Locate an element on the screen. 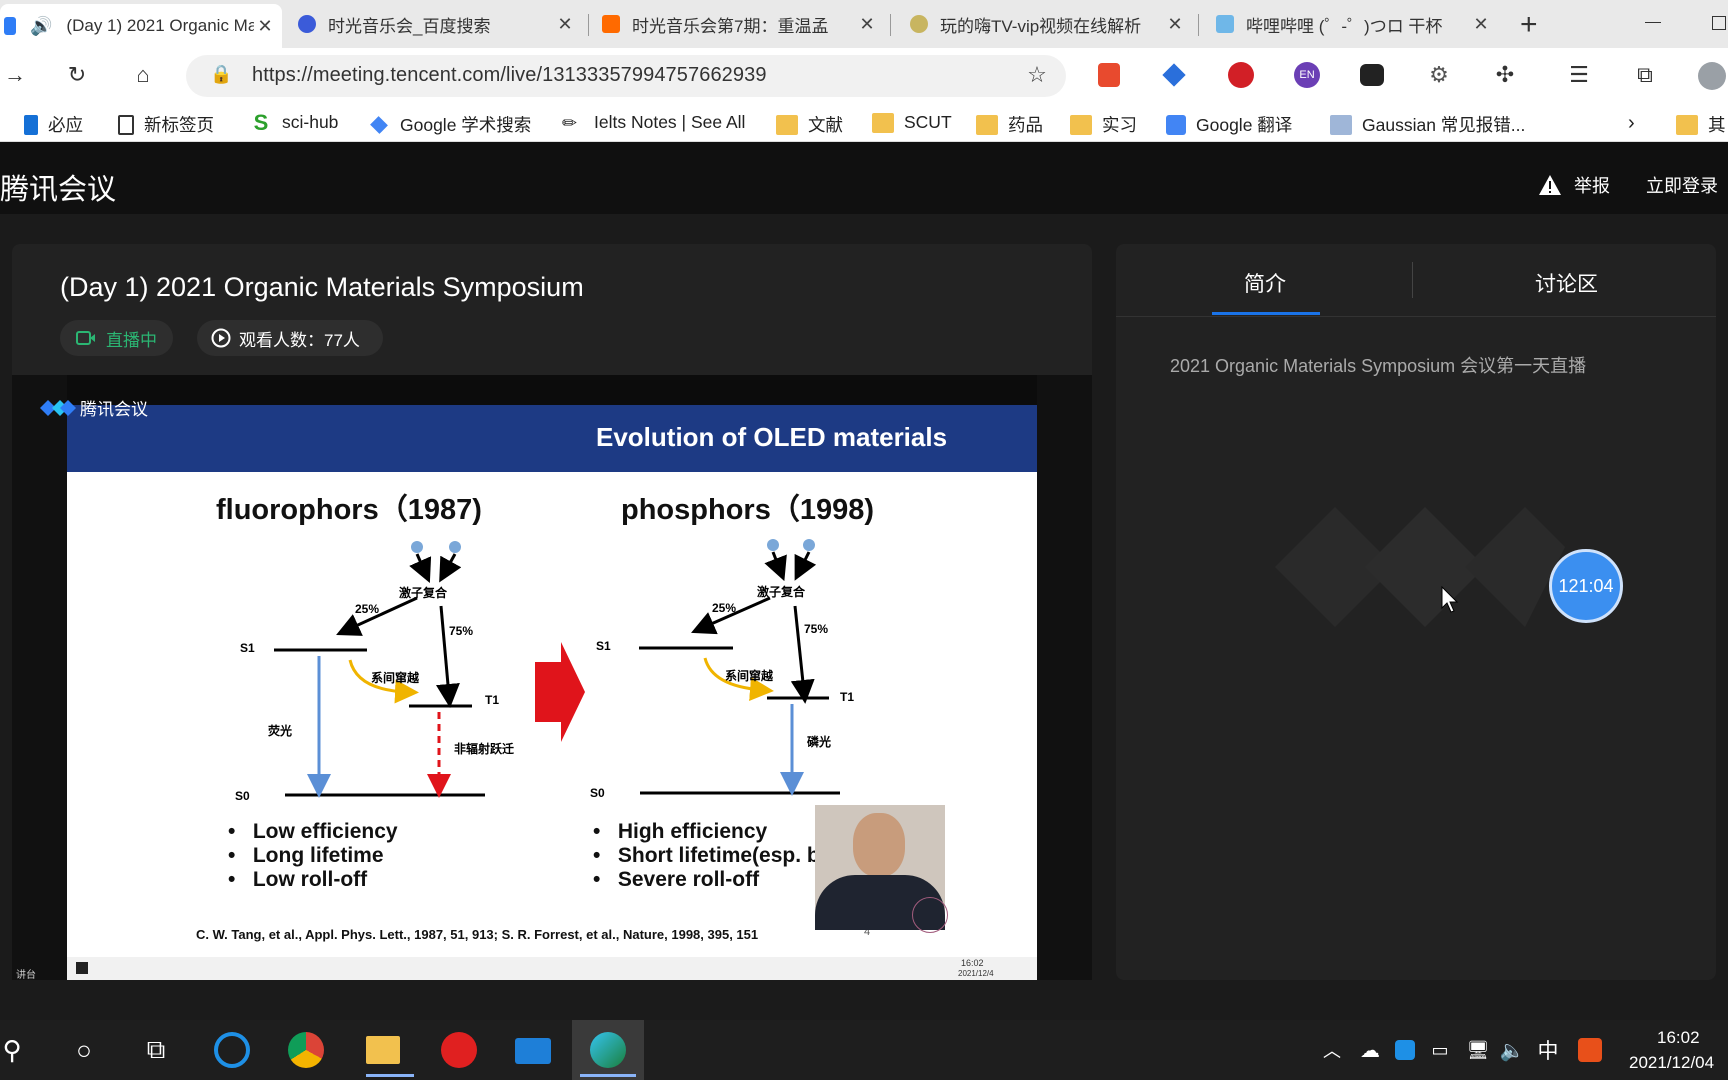  fluorophors-title: fluorophors（1987) is located at coordinates (349, 510).